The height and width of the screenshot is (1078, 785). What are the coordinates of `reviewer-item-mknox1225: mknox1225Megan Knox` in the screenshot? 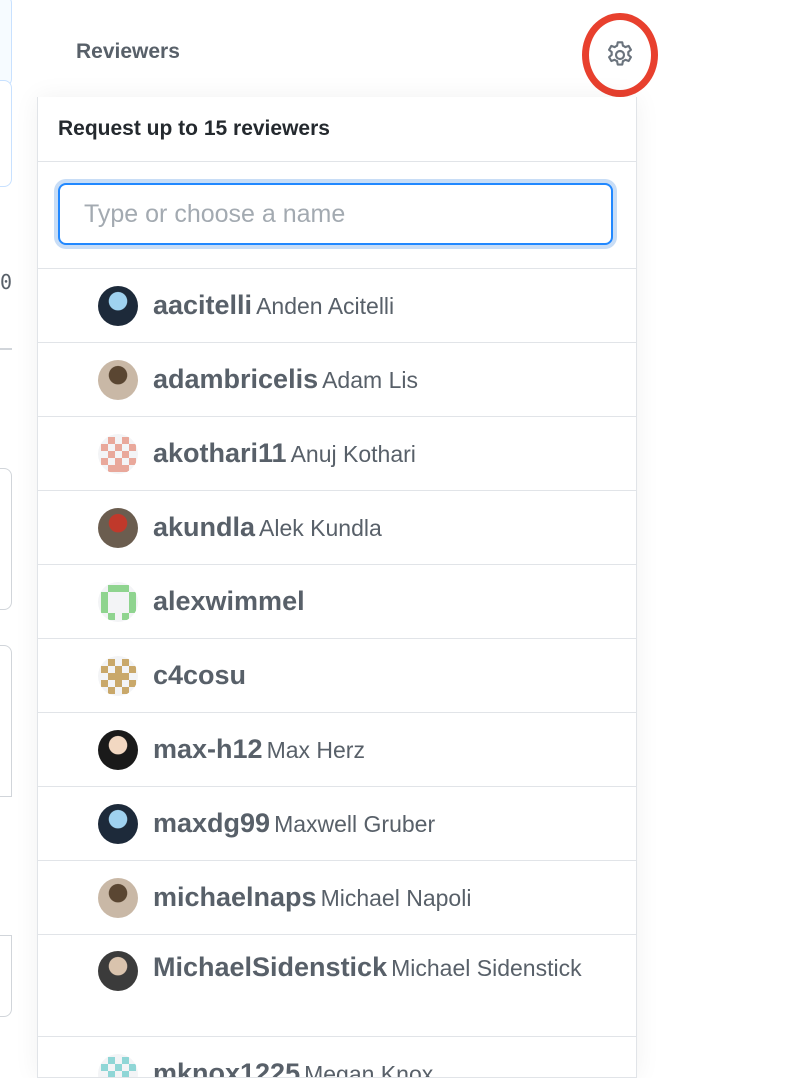 It's located at (337, 1057).